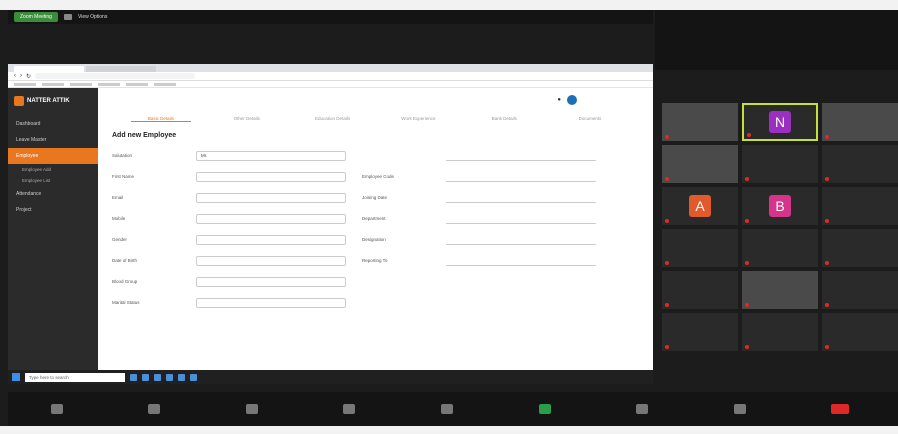  Describe the element at coordinates (16, 377) in the screenshot. I see `windows-start-icon` at that location.